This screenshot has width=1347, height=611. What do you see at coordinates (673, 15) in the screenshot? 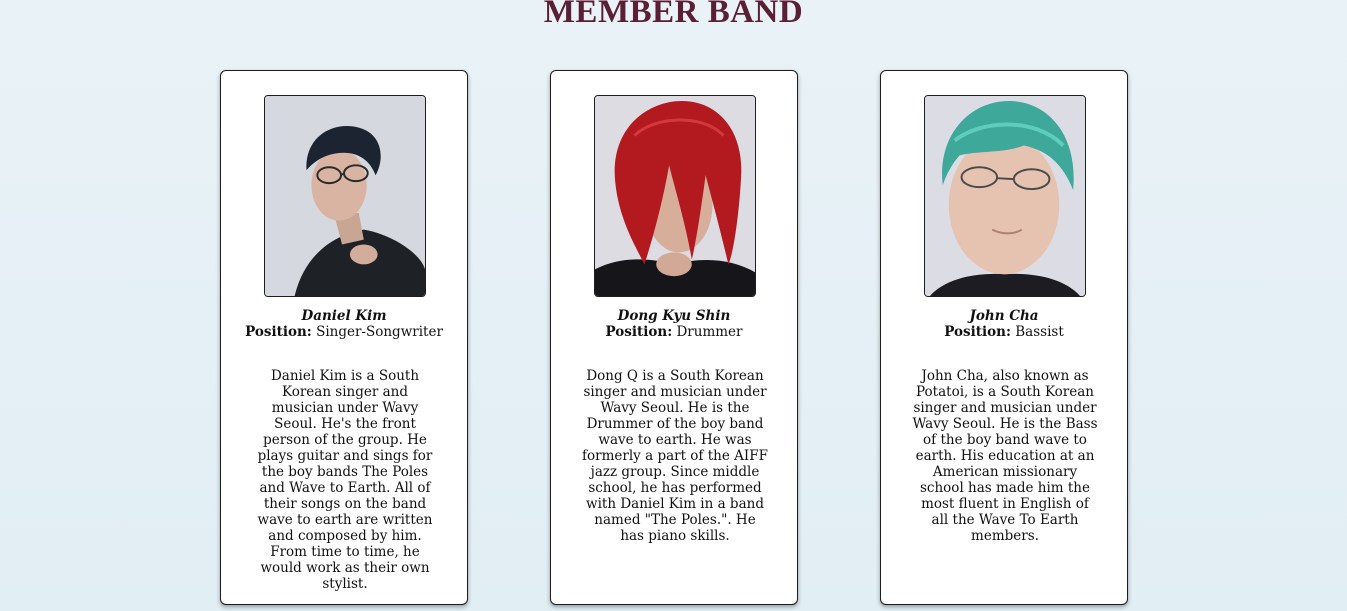
I see `page-title: MEMBER BAND` at bounding box center [673, 15].